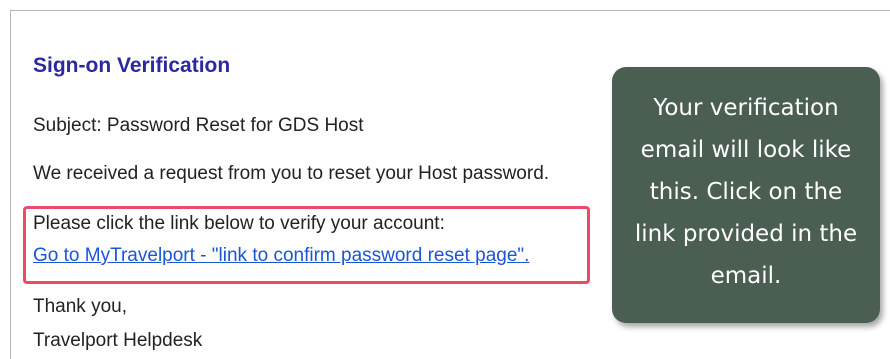 This screenshot has width=890, height=359. Describe the element at coordinates (198, 125) in the screenshot. I see `email-subject-line: Subject: Password Reset for GDS Host` at that location.